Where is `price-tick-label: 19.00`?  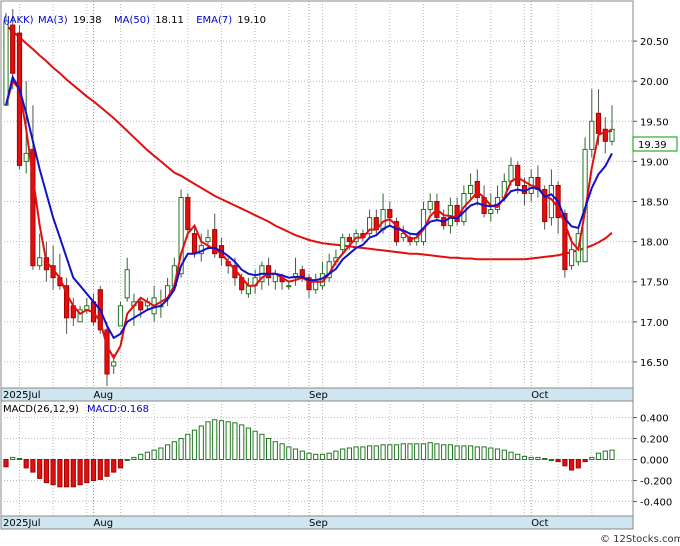
price-tick-label: 19.00 is located at coordinates (654, 162).